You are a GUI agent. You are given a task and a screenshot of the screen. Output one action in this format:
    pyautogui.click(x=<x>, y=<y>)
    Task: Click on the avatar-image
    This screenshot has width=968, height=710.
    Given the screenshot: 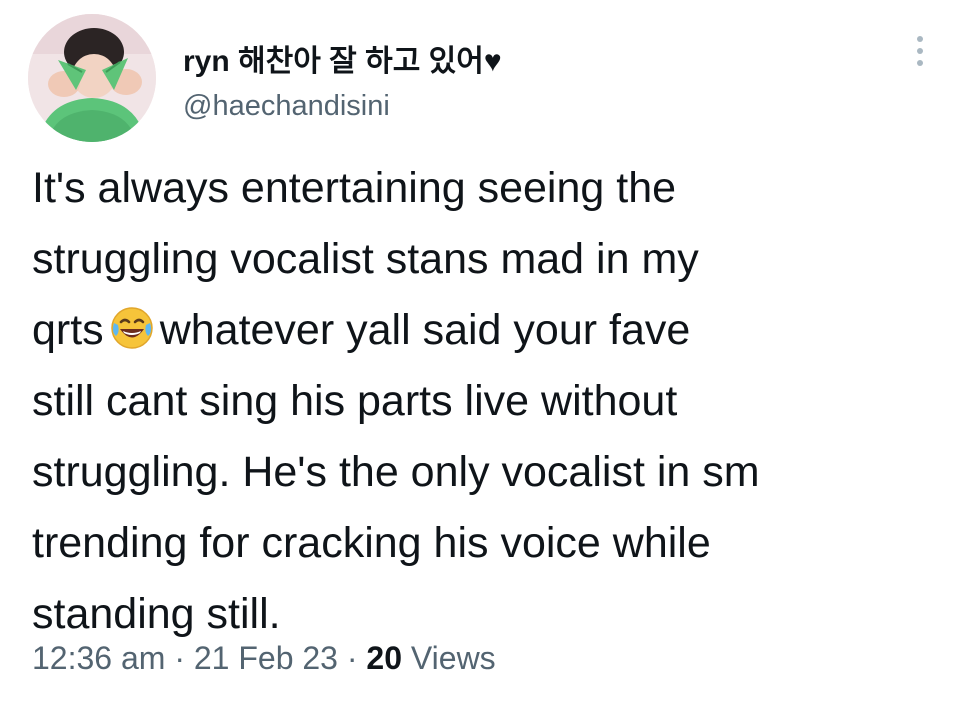 What is the action you would take?
    pyautogui.click(x=92, y=78)
    